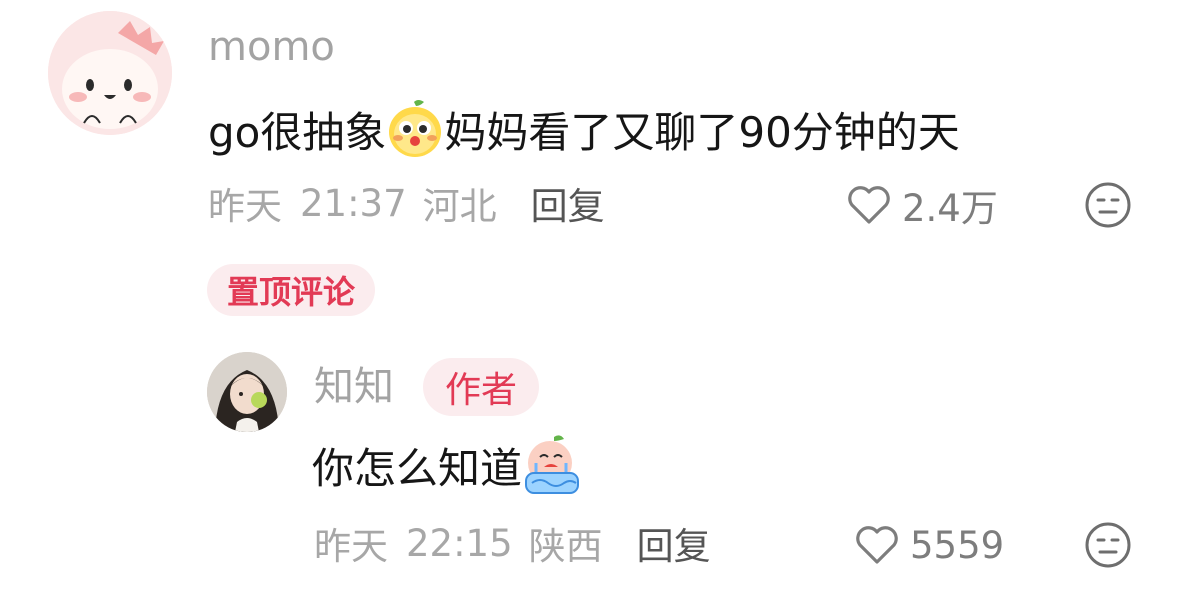 The height and width of the screenshot is (592, 1179). What do you see at coordinates (291, 290) in the screenshot?
I see `pinned-badge: 置顶评论` at bounding box center [291, 290].